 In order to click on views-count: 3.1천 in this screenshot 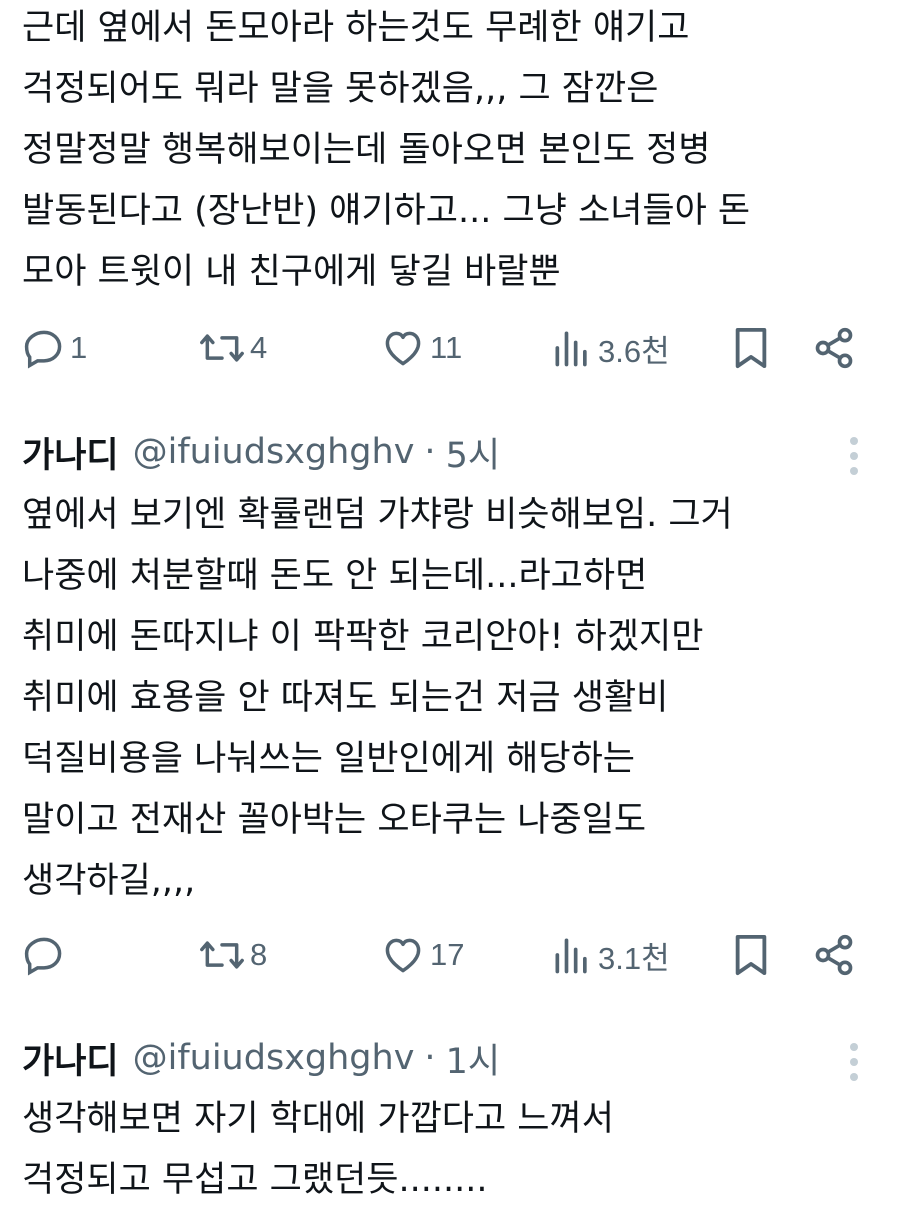, I will do `click(634, 958)`.